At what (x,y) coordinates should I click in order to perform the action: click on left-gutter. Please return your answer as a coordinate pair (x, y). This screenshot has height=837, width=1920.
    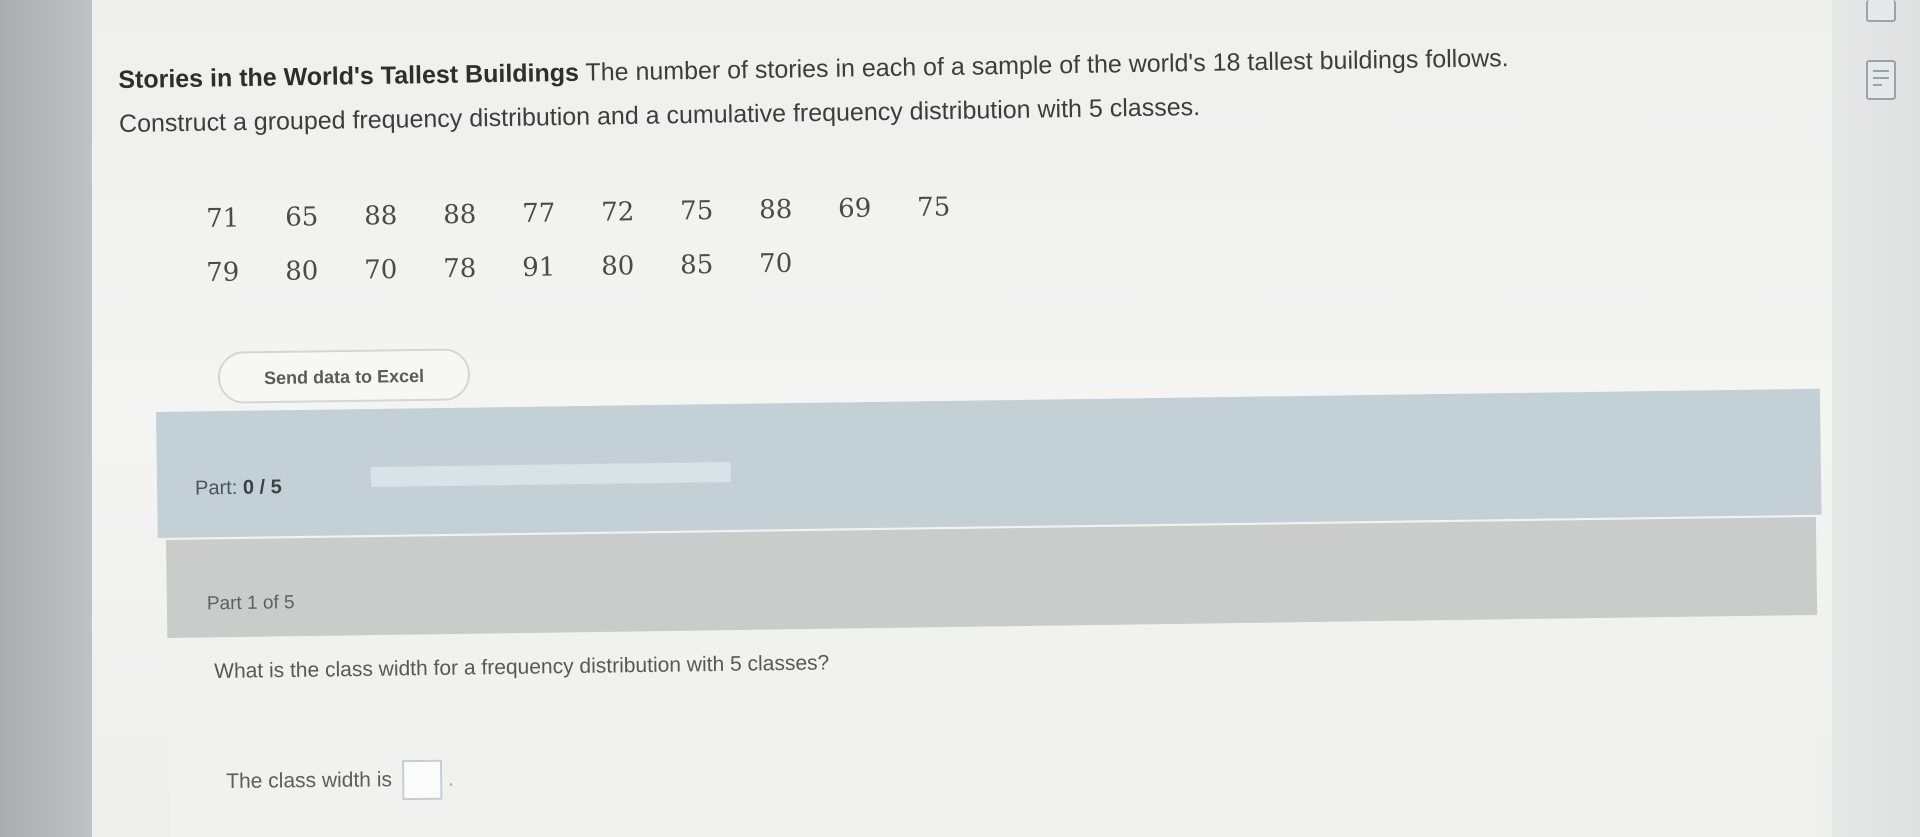
    Looking at the image, I should click on (46, 418).